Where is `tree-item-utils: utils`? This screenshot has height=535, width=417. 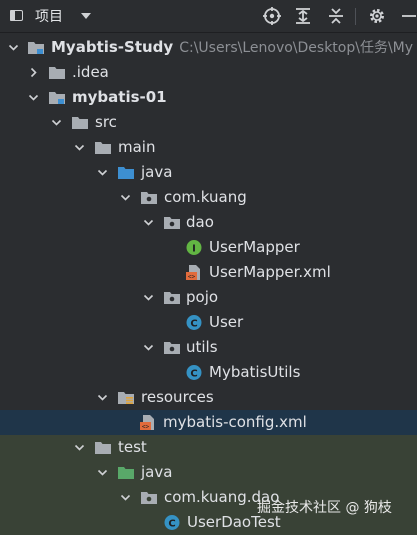 tree-item-utils: utils is located at coordinates (208, 347).